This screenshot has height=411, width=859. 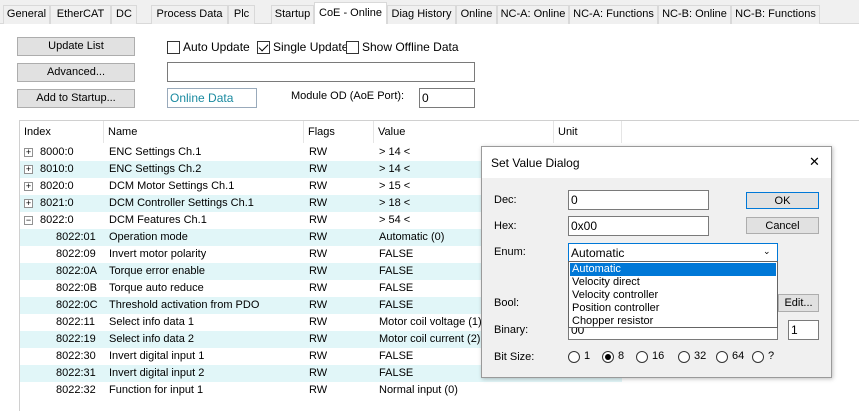 What do you see at coordinates (638, 200) in the screenshot?
I see `dec-input: 0` at bounding box center [638, 200].